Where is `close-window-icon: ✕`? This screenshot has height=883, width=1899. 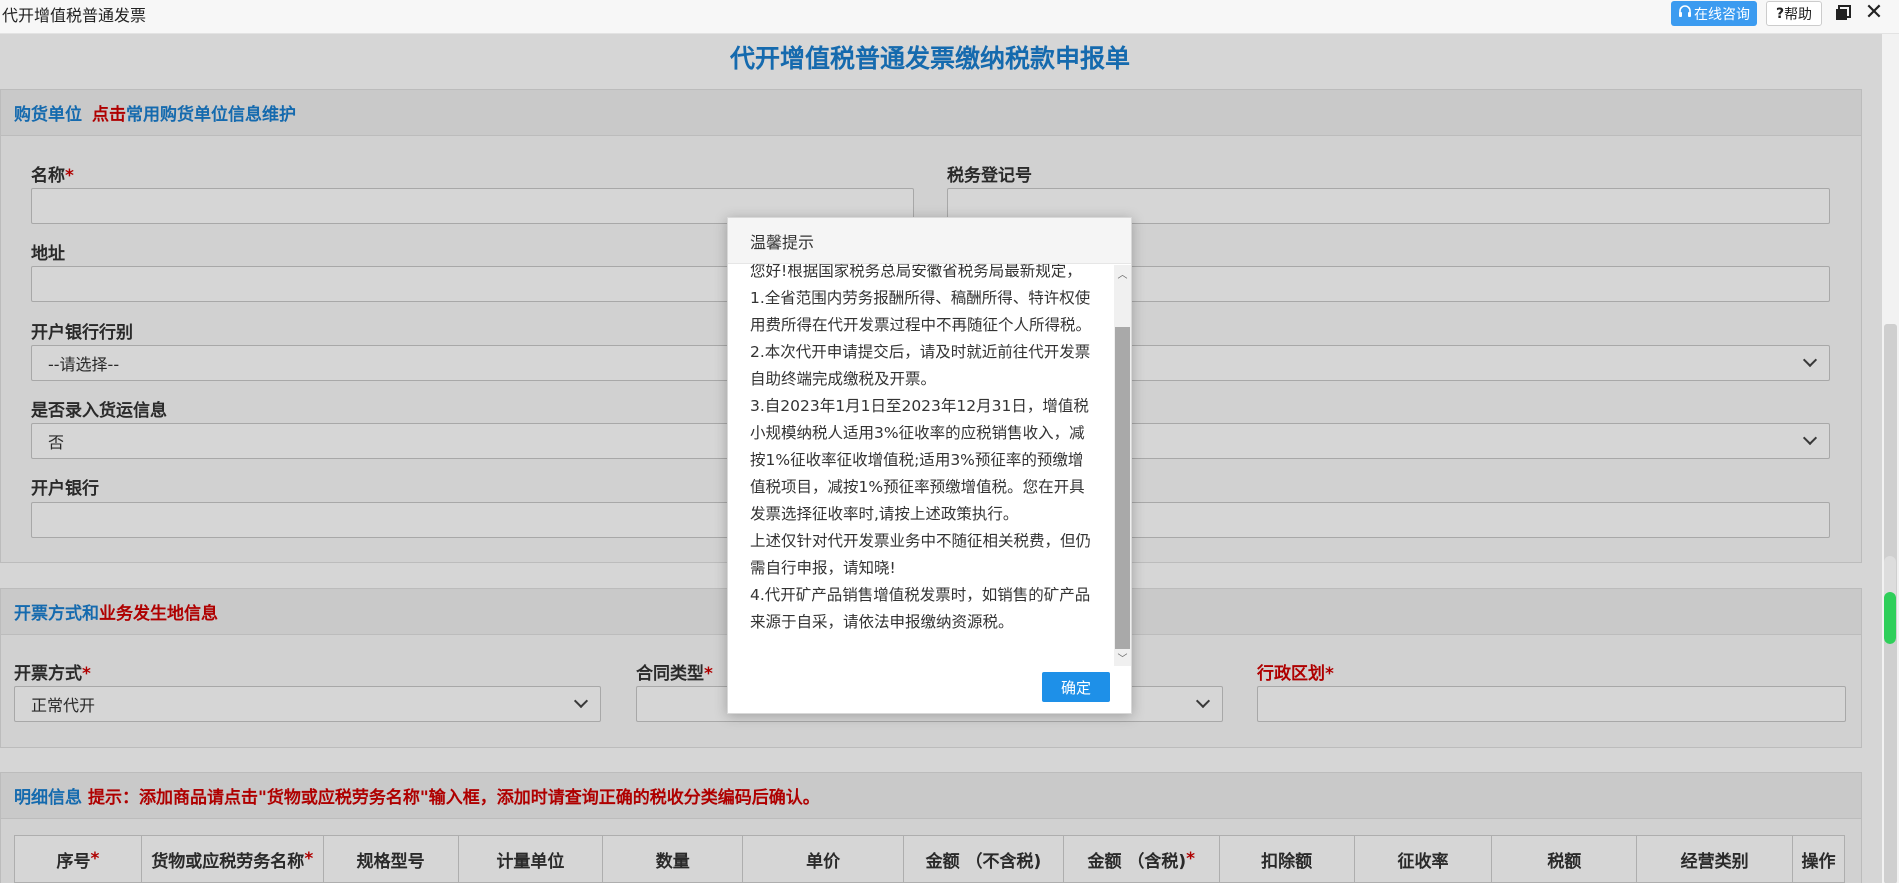
close-window-icon: ✕ is located at coordinates (1874, 12).